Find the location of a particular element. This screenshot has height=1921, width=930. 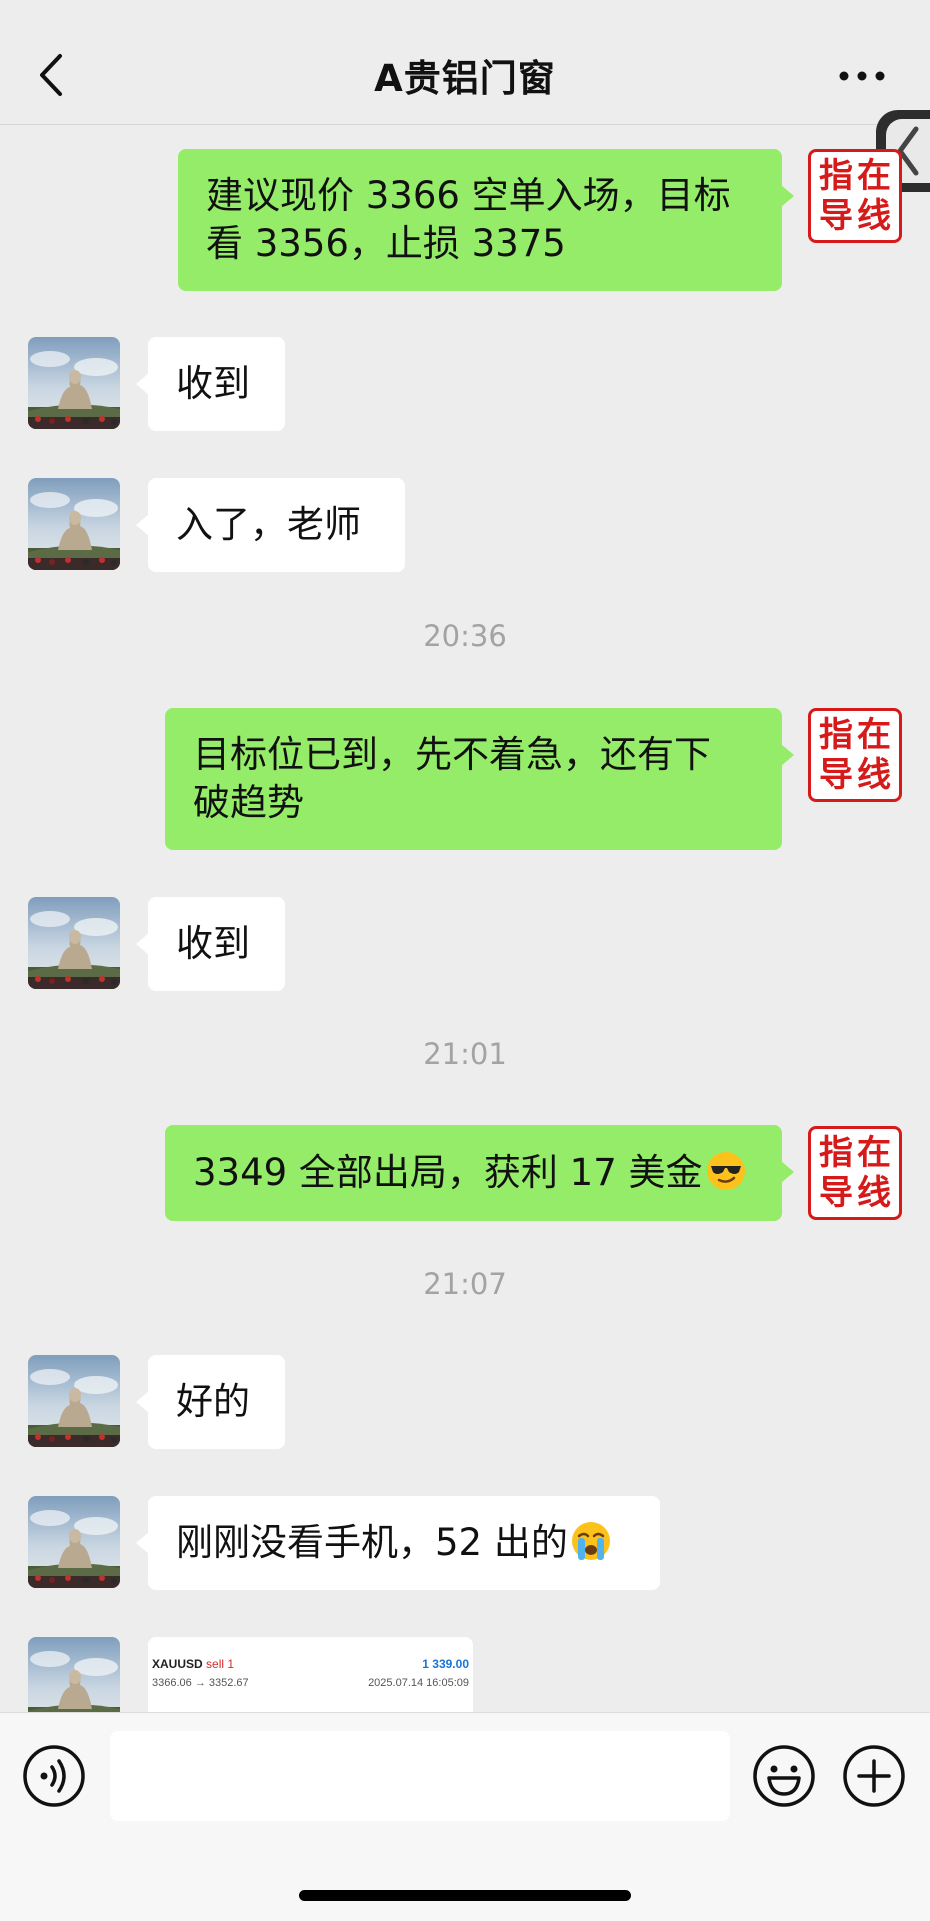

message-line: 目标位已到，先不着急，还有下 is located at coordinates (452, 754).